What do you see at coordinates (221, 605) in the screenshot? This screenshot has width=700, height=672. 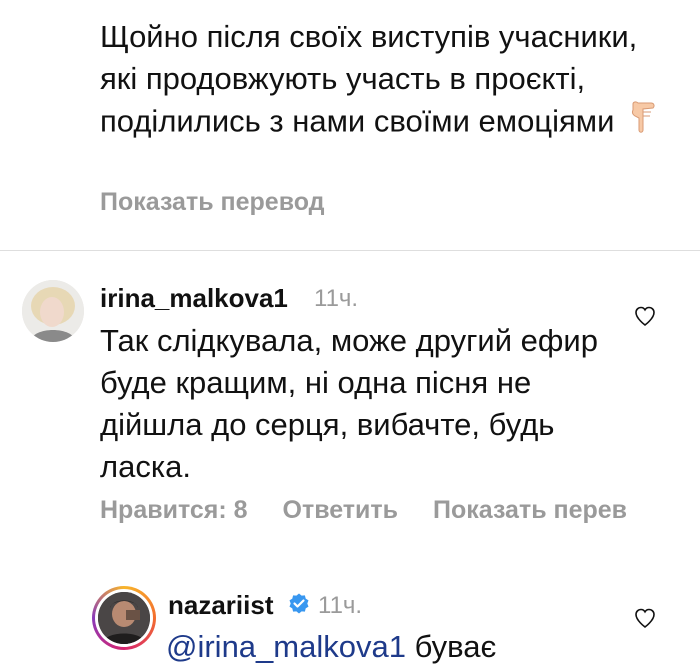 I see `comment-username: nazariist` at bounding box center [221, 605].